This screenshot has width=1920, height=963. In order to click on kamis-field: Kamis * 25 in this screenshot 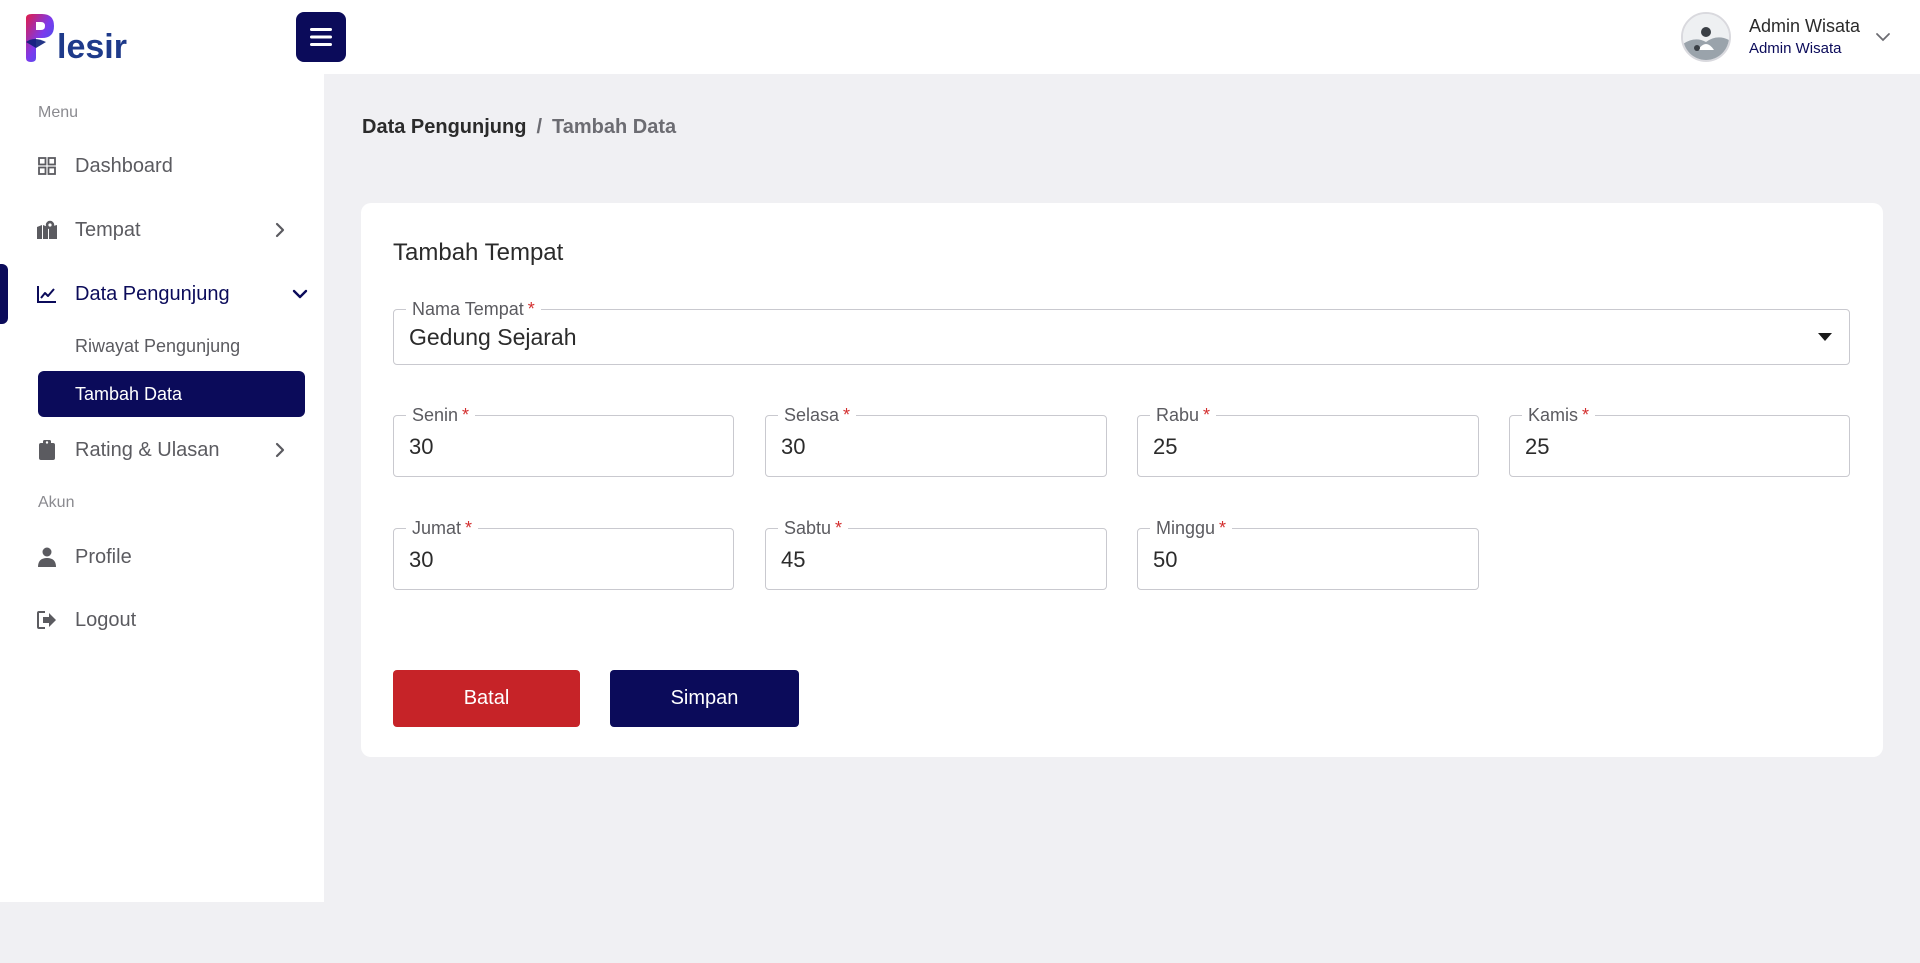, I will do `click(1679, 440)`.